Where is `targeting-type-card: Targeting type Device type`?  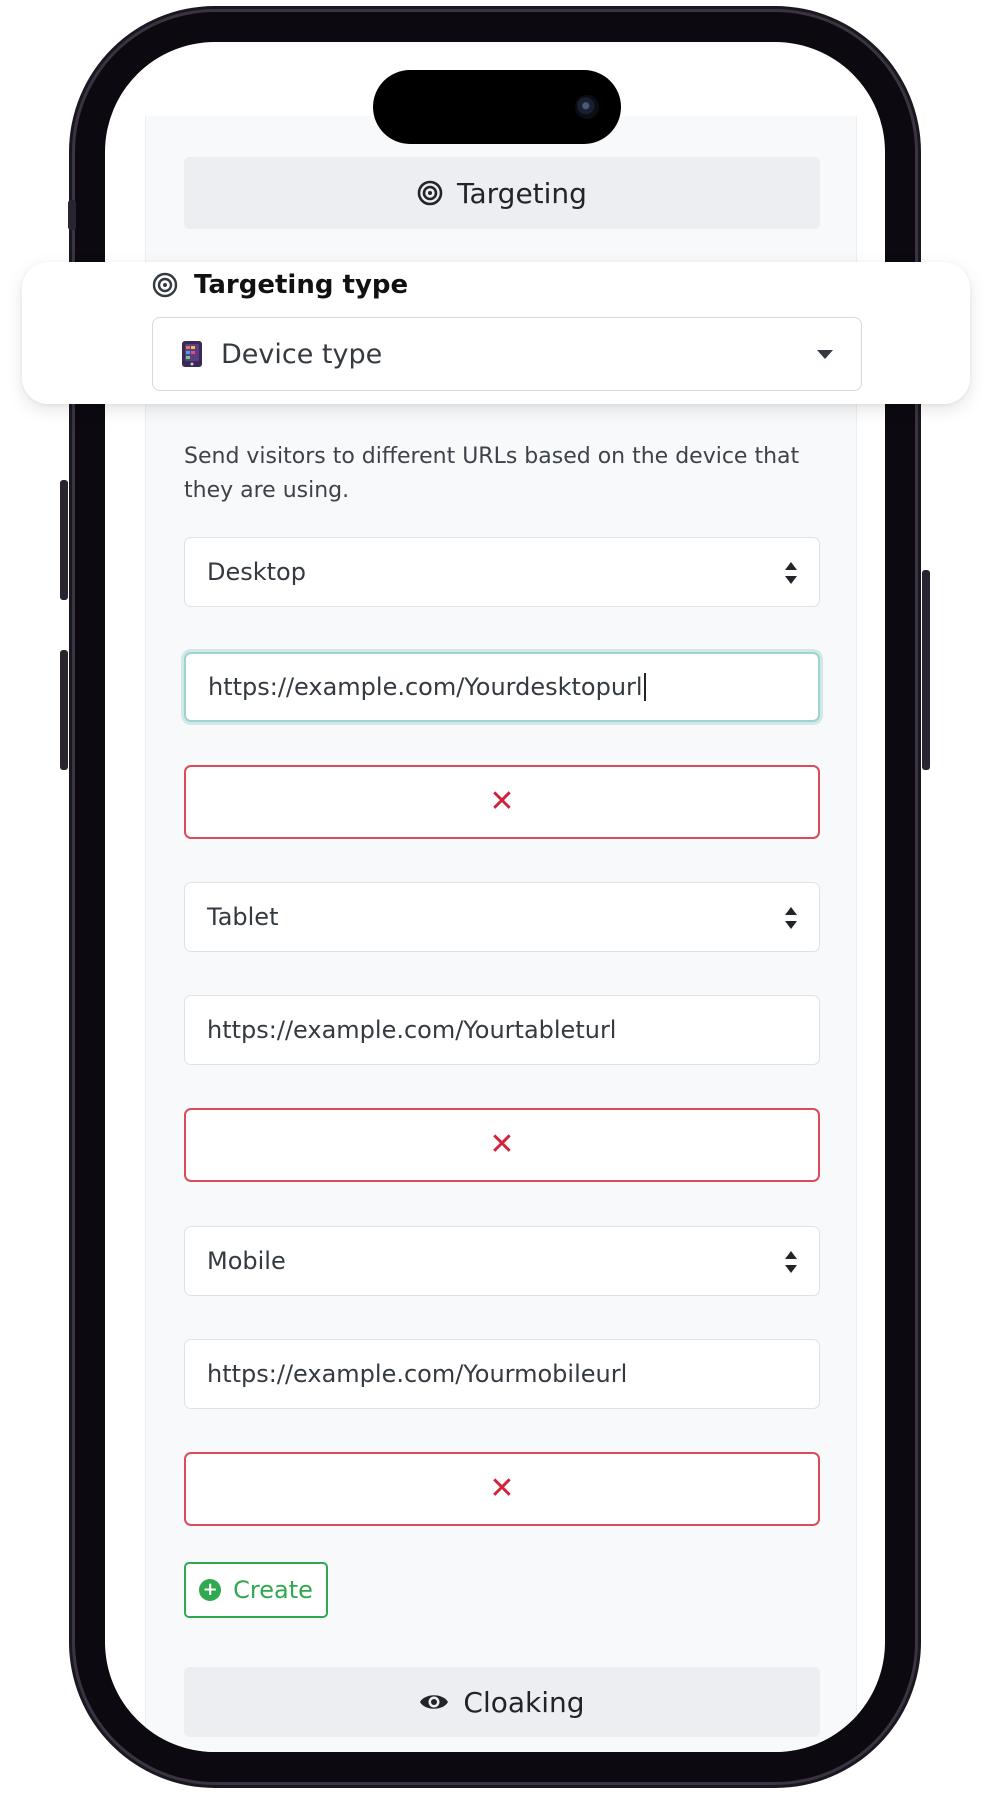 targeting-type-card: Targeting type Device type is located at coordinates (496, 333).